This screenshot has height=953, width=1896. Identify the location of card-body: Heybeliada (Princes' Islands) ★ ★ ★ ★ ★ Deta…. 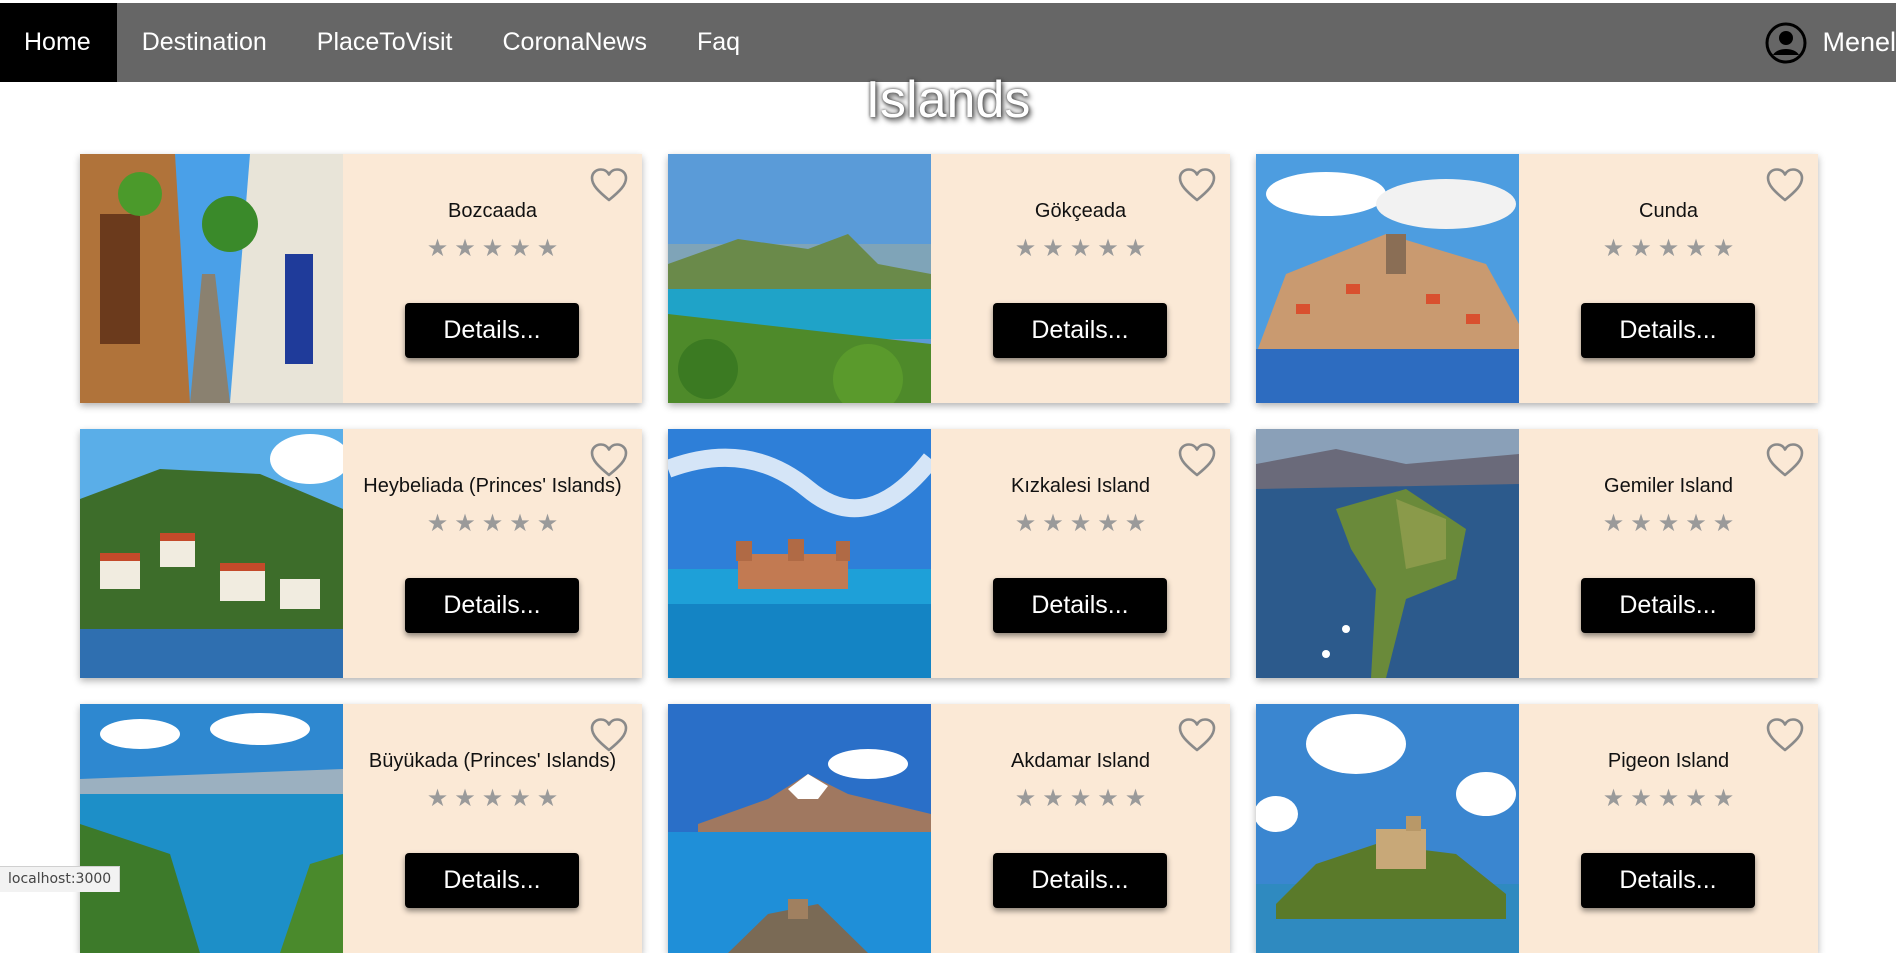
(492, 553).